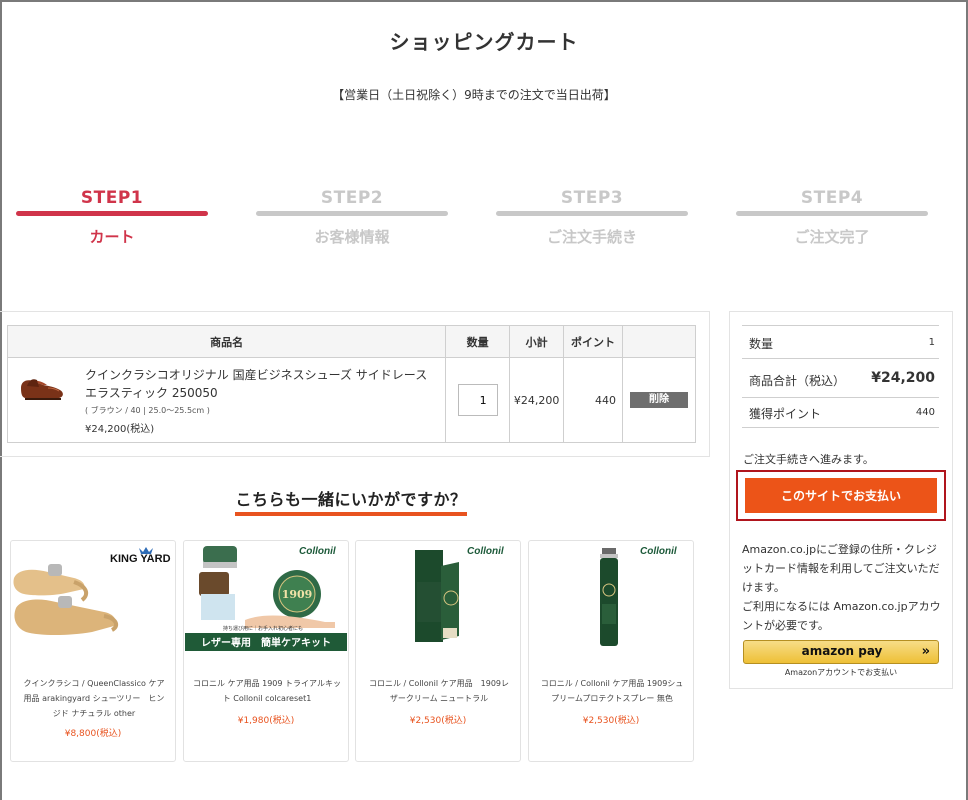  Describe the element at coordinates (484, 42) in the screenshot. I see `page-title: ショッピングカート` at that location.